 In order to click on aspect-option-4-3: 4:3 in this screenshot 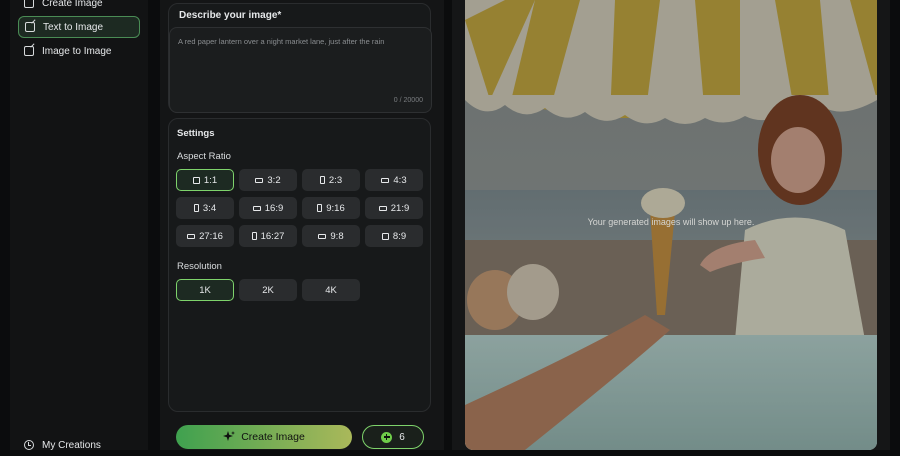, I will do `click(394, 180)`.